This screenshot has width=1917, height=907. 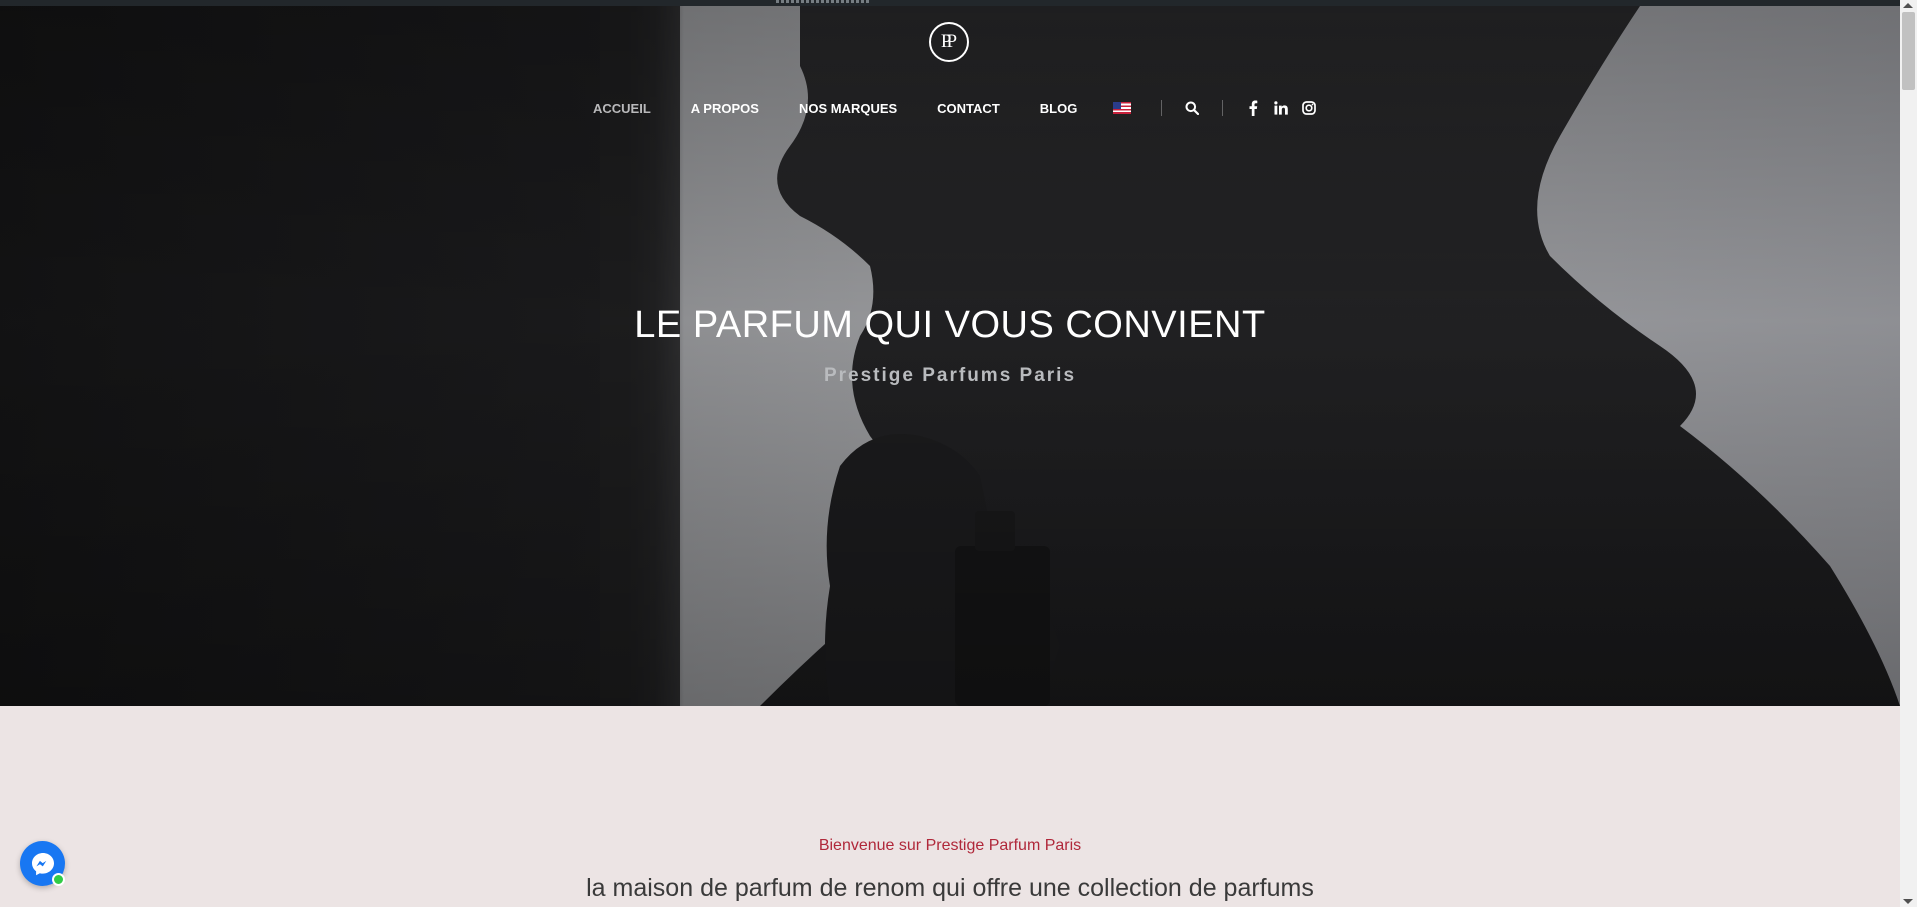 I want to click on messenger-chat-button, so click(x=42, y=863).